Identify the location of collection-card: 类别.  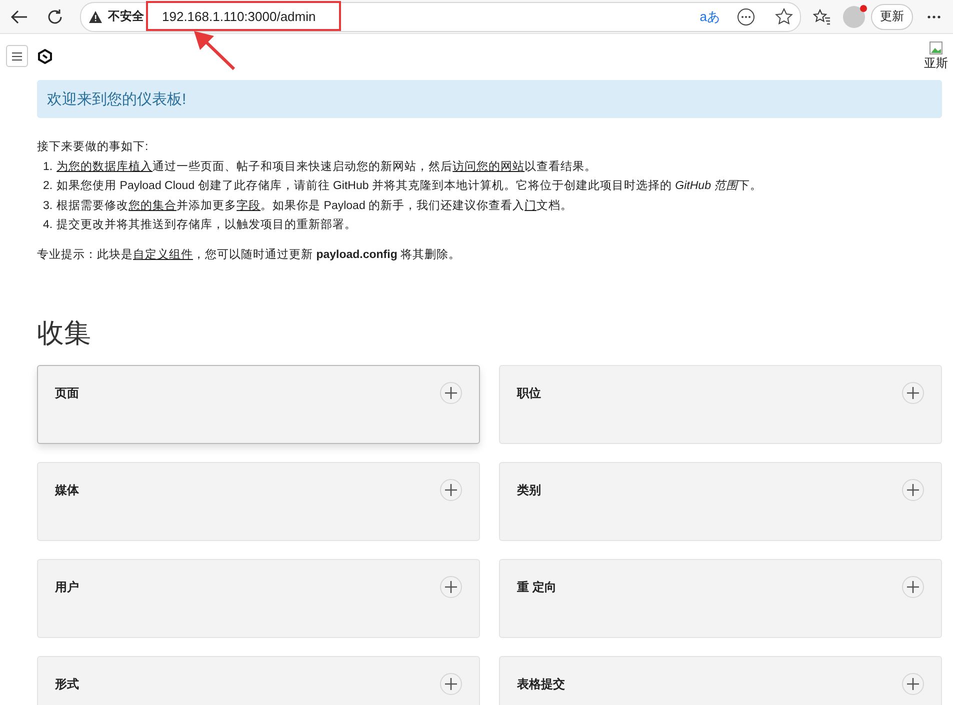
(720, 501).